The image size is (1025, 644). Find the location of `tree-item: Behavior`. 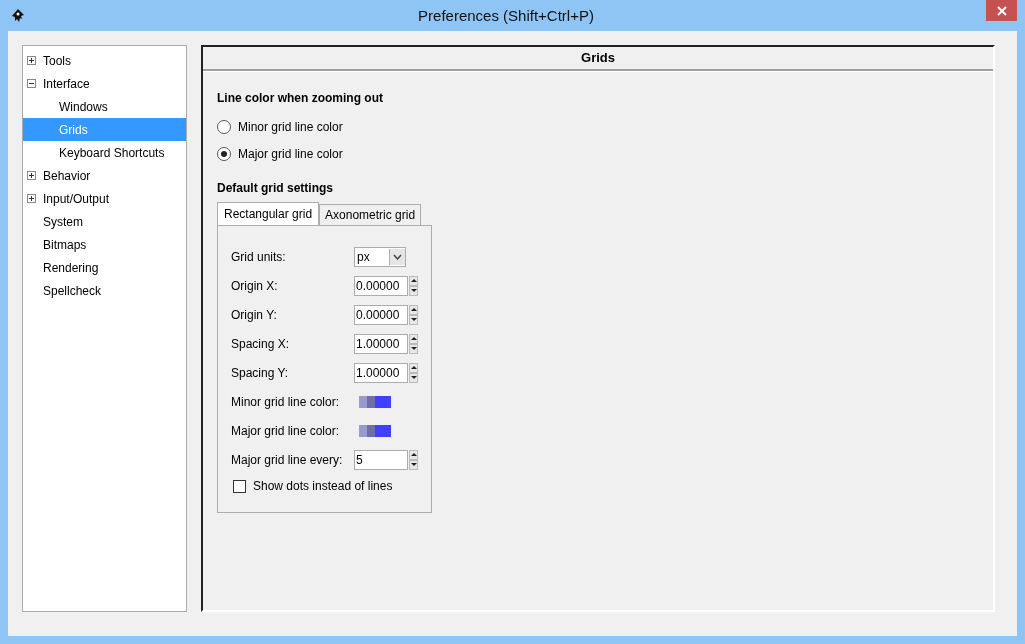

tree-item: Behavior is located at coordinates (104, 175).